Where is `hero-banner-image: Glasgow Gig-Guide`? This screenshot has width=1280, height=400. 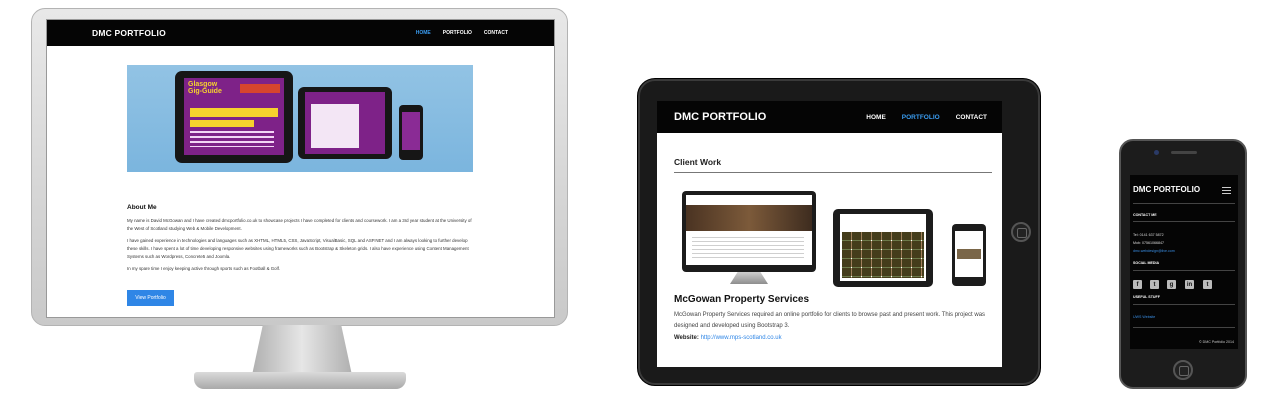 hero-banner-image: Glasgow Gig-Guide is located at coordinates (300, 118).